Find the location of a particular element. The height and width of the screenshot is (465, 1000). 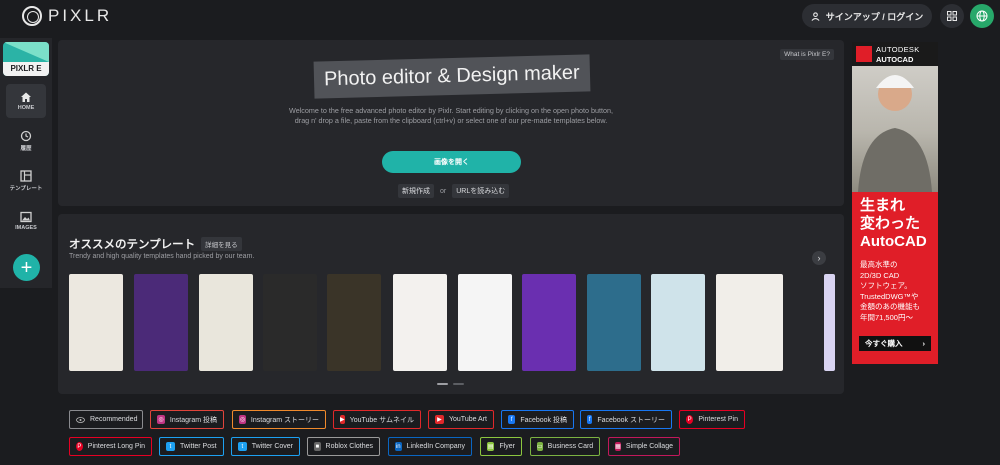

tag-label: Pinterest Pin is located at coordinates (718, 419).